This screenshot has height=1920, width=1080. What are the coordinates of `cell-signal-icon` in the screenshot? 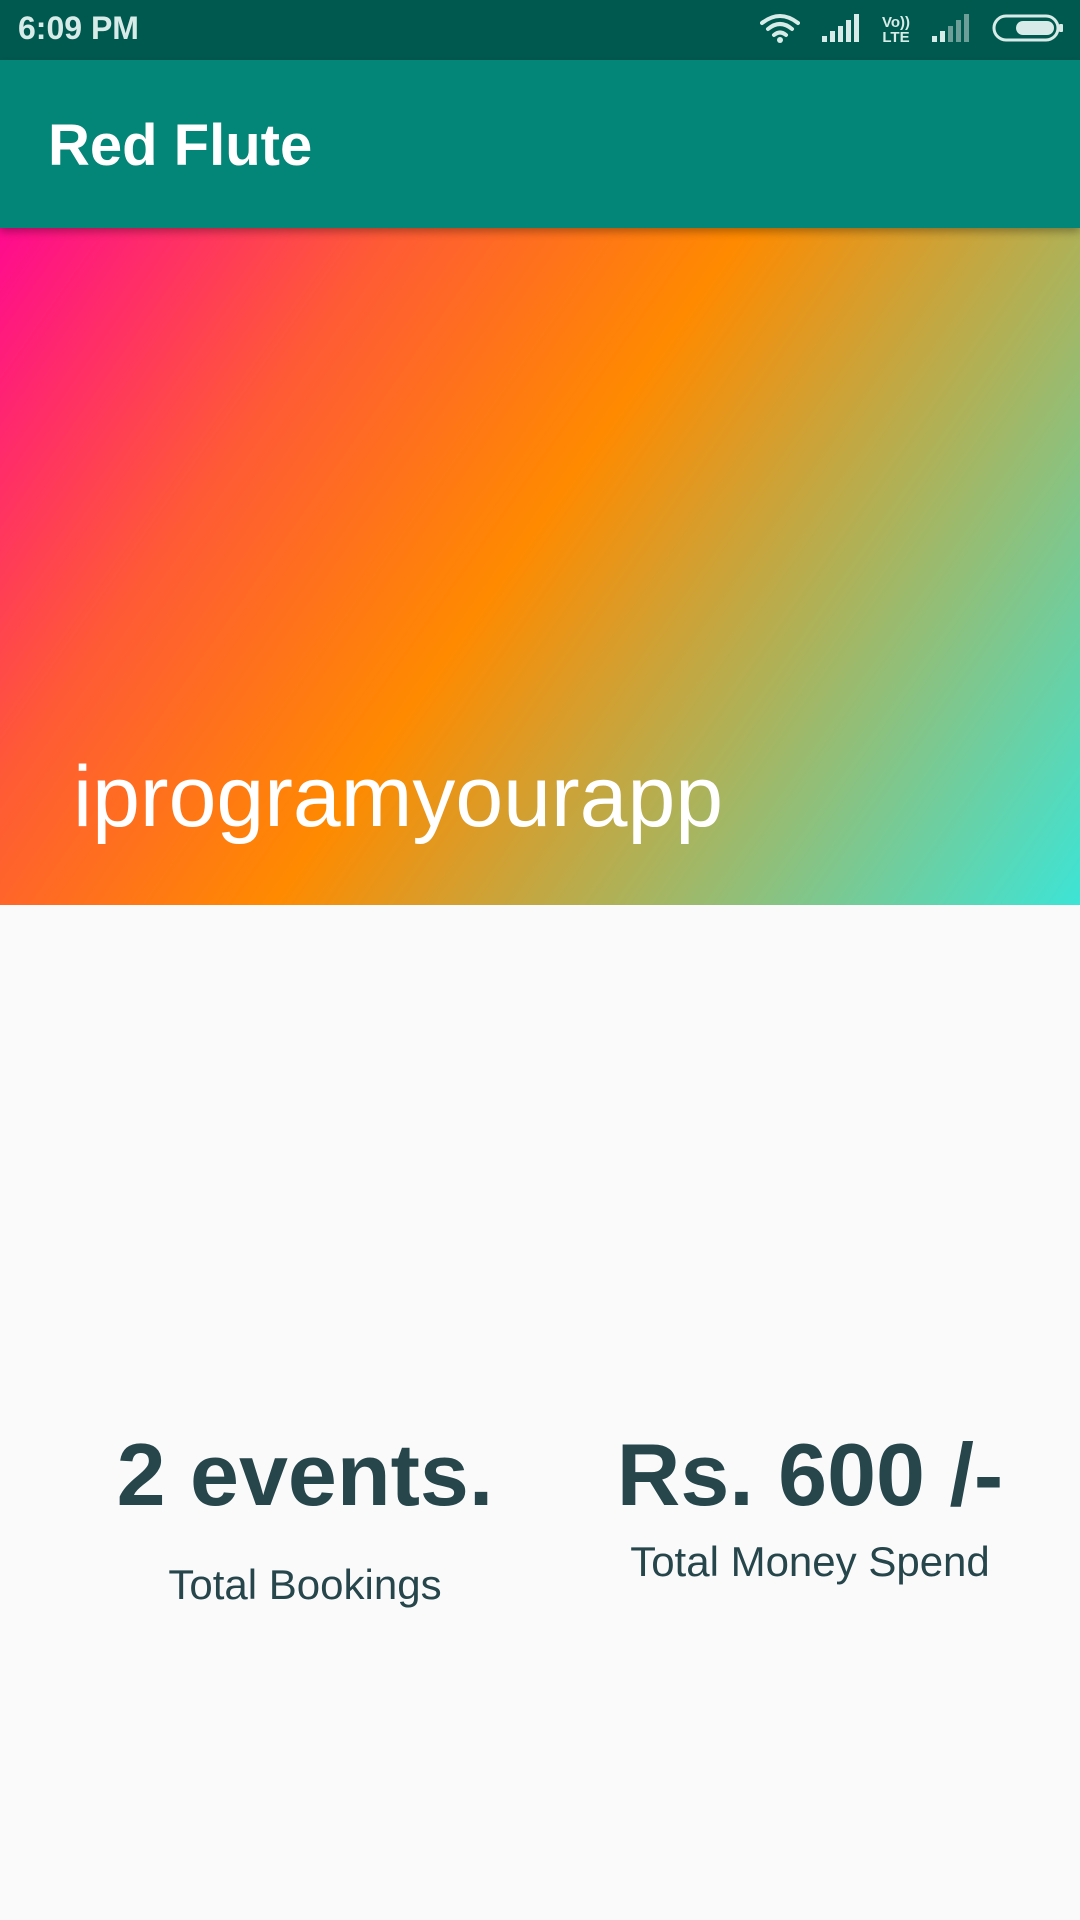 It's located at (840, 30).